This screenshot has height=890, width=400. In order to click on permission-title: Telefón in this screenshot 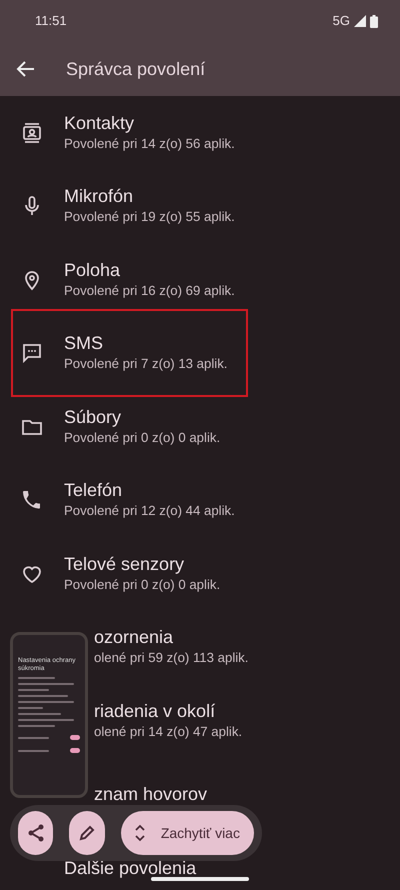, I will do `click(94, 490)`.